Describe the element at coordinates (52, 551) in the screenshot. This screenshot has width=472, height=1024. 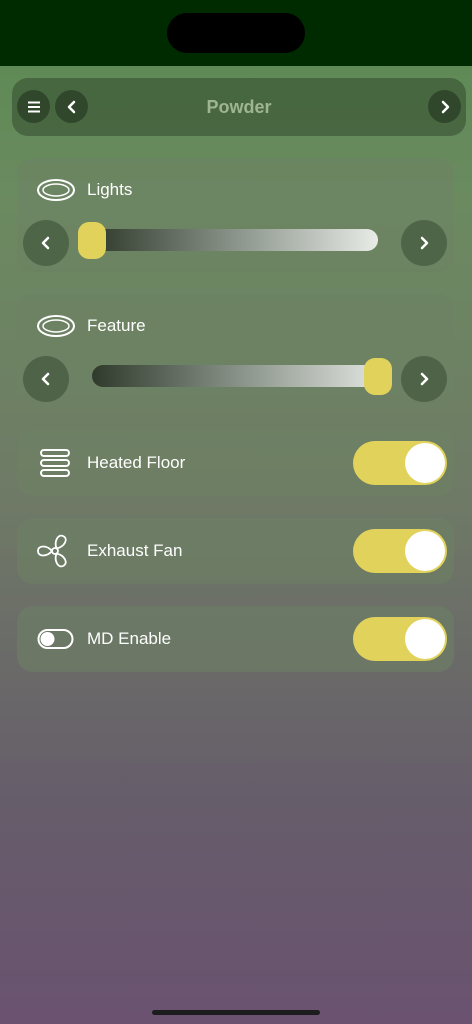
I see `fan-icon` at that location.